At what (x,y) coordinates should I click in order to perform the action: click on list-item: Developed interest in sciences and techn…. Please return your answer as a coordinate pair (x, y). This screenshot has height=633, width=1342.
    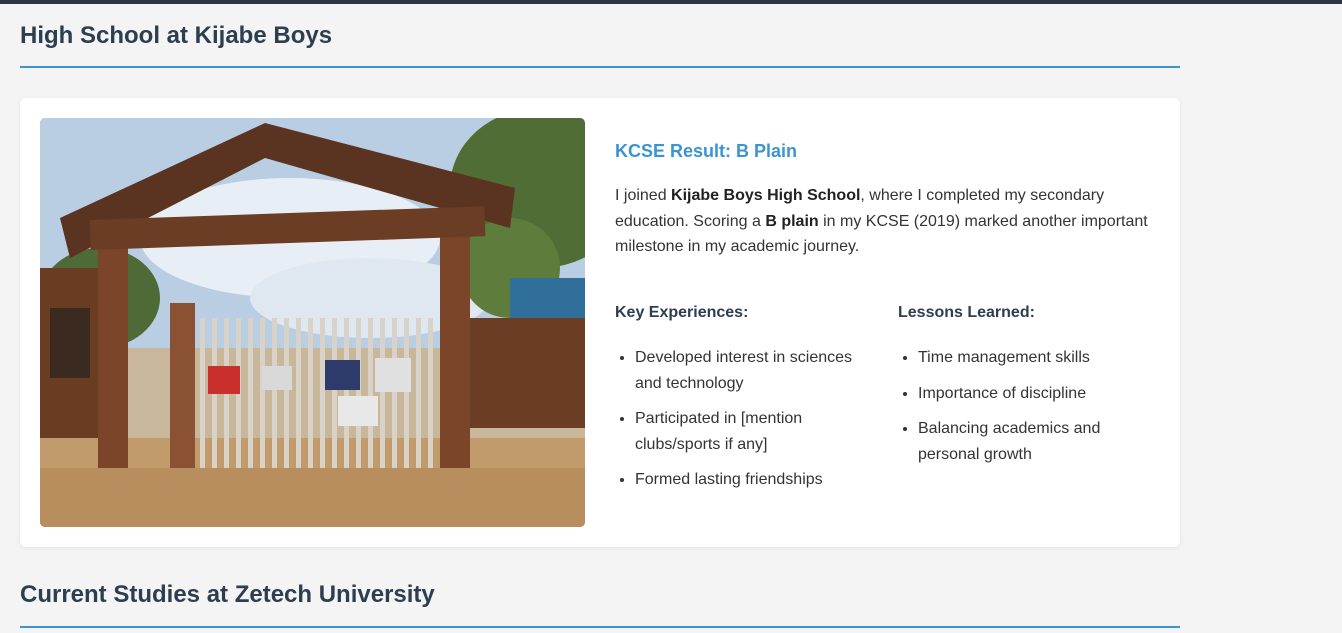
    Looking at the image, I should click on (755, 370).